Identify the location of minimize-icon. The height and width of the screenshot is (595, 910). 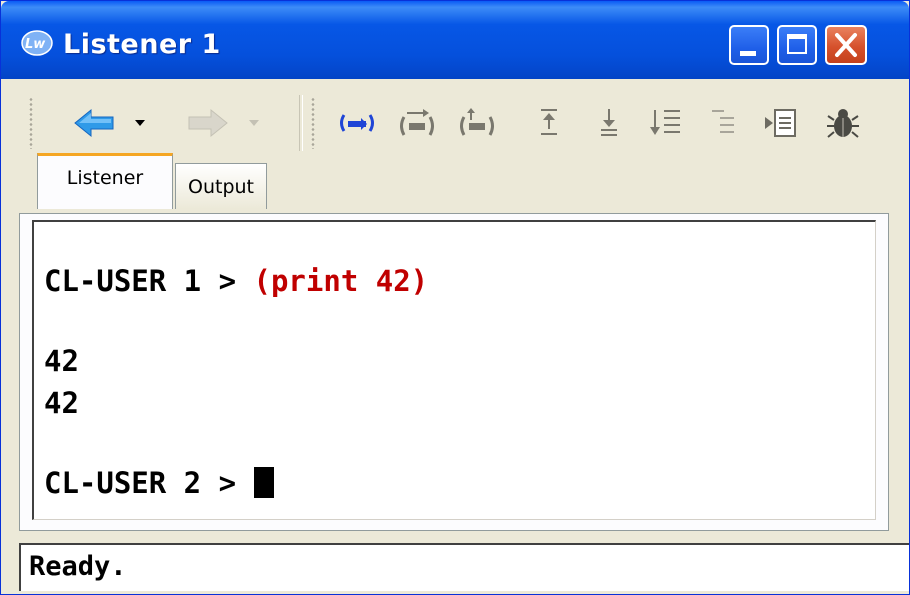
(748, 53).